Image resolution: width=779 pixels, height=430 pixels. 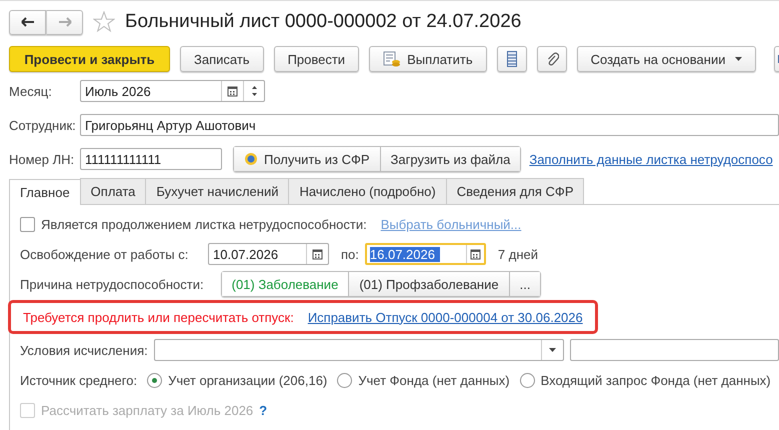 I want to click on list-icon, so click(x=511, y=59).